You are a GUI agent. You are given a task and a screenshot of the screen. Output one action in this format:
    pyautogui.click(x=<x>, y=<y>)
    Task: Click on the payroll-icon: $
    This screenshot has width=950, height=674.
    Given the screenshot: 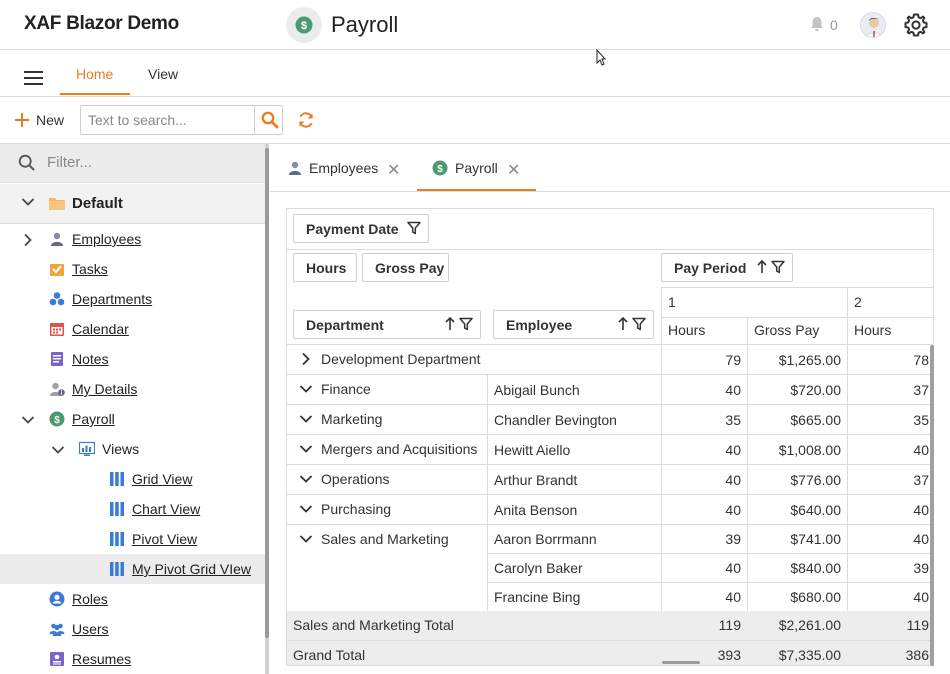 What is the action you would take?
    pyautogui.click(x=57, y=419)
    